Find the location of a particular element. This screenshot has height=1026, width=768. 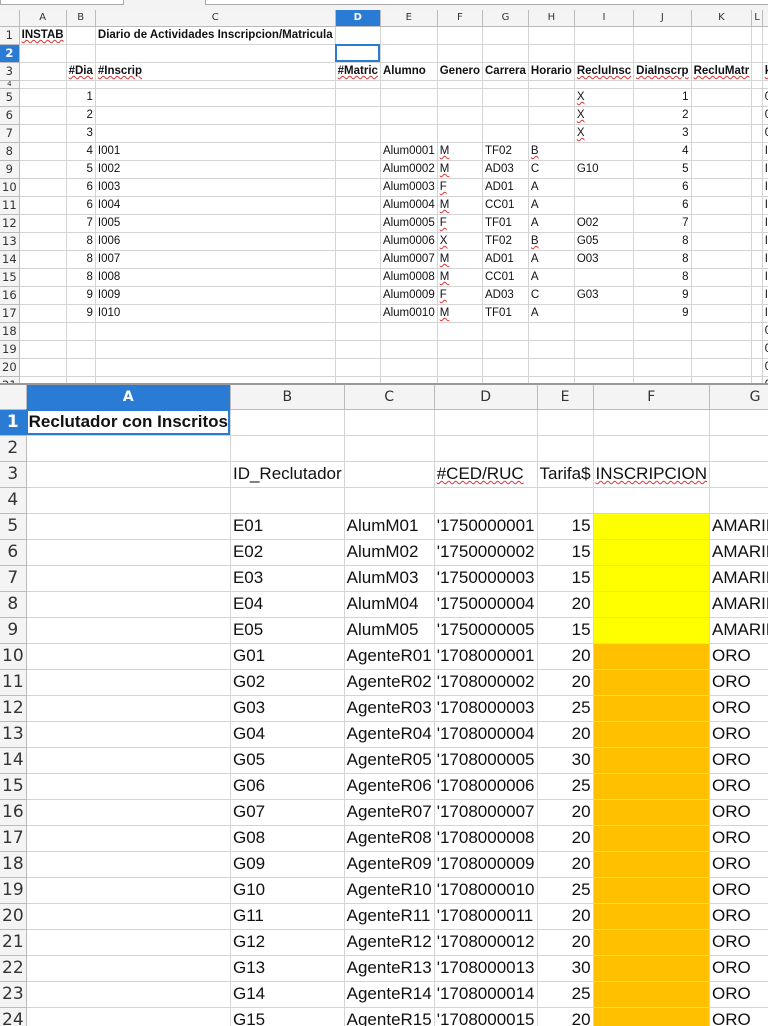

column-header-e: E is located at coordinates (565, 397).